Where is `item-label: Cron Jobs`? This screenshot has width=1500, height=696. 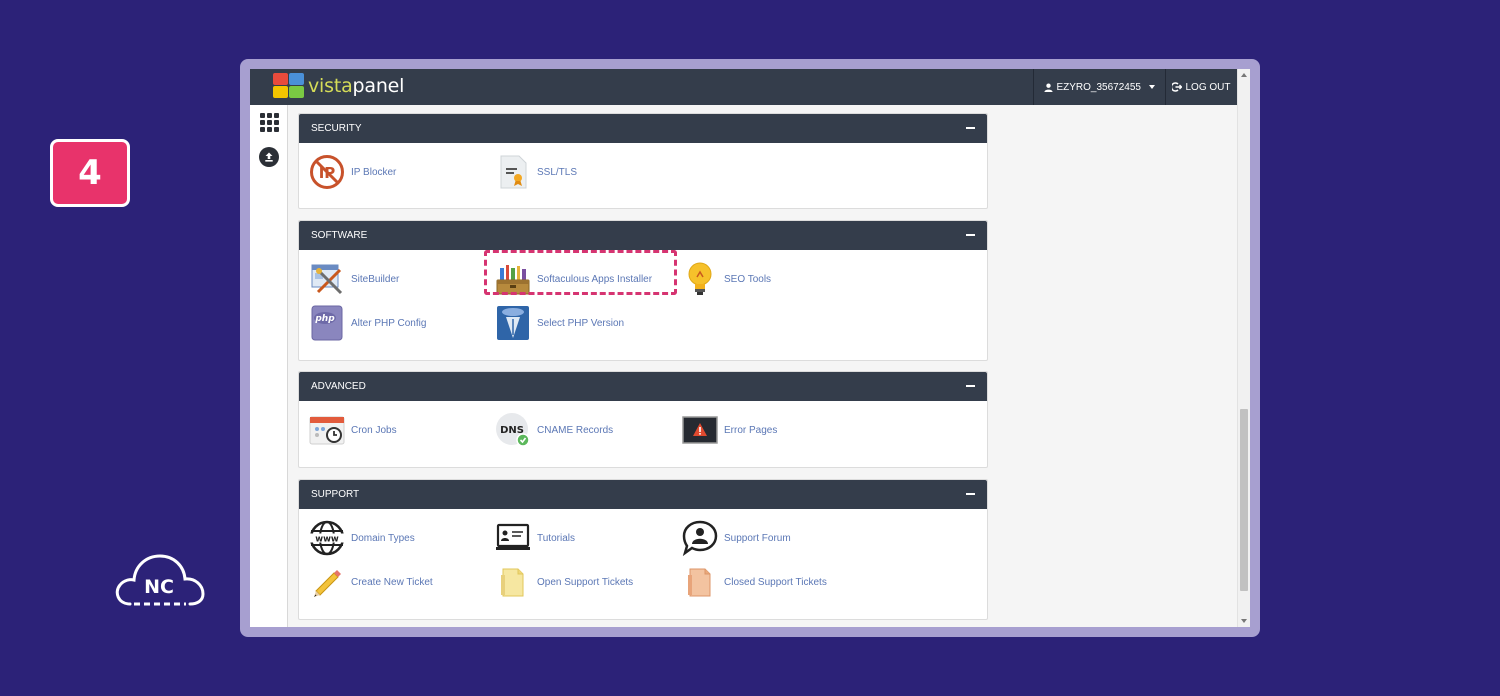 item-label: Cron Jobs is located at coordinates (374, 430).